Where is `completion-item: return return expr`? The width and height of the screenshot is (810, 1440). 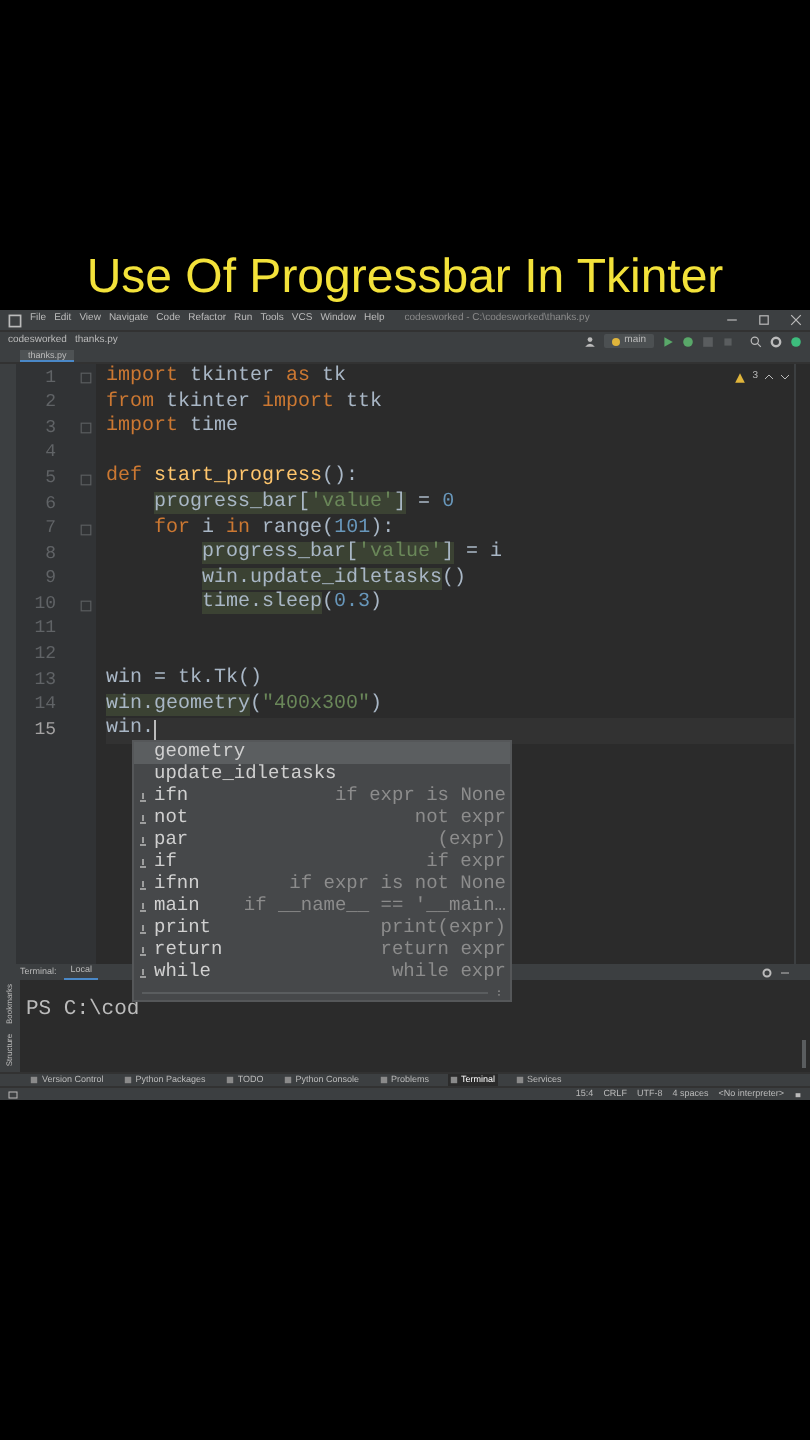
completion-item: return return expr is located at coordinates (322, 951).